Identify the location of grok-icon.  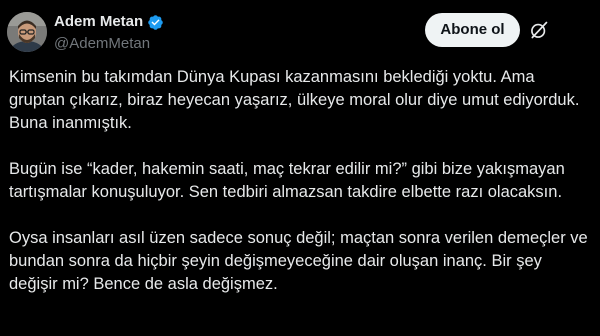
(539, 30).